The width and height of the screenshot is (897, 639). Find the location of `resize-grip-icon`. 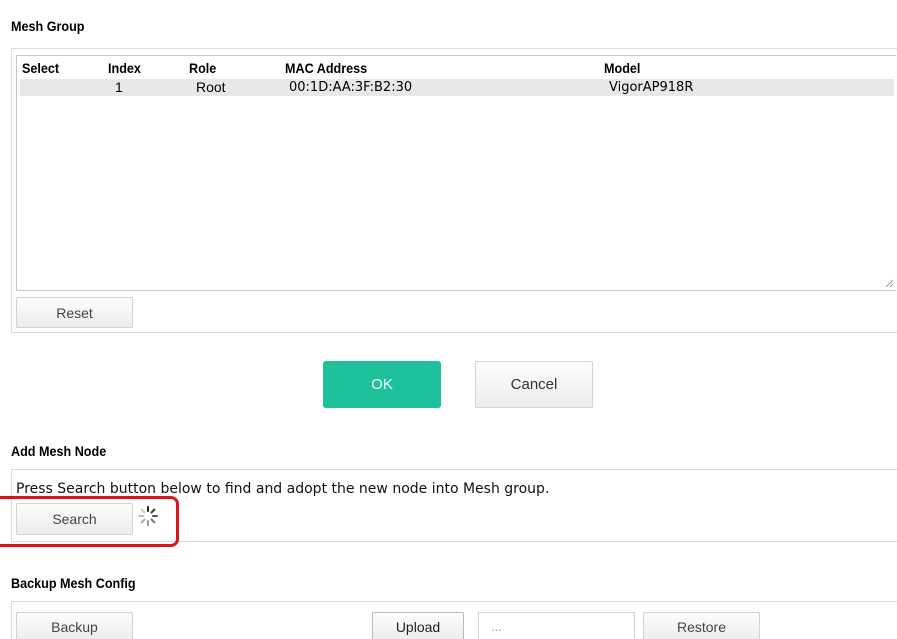

resize-grip-icon is located at coordinates (889, 283).